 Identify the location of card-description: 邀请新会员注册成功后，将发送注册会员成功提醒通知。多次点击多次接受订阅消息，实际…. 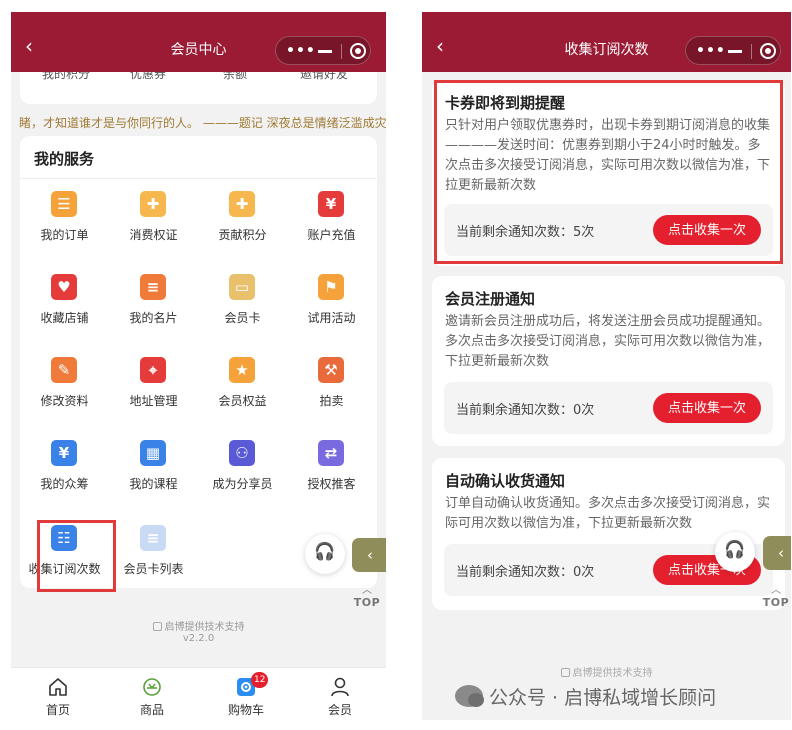
(608, 341).